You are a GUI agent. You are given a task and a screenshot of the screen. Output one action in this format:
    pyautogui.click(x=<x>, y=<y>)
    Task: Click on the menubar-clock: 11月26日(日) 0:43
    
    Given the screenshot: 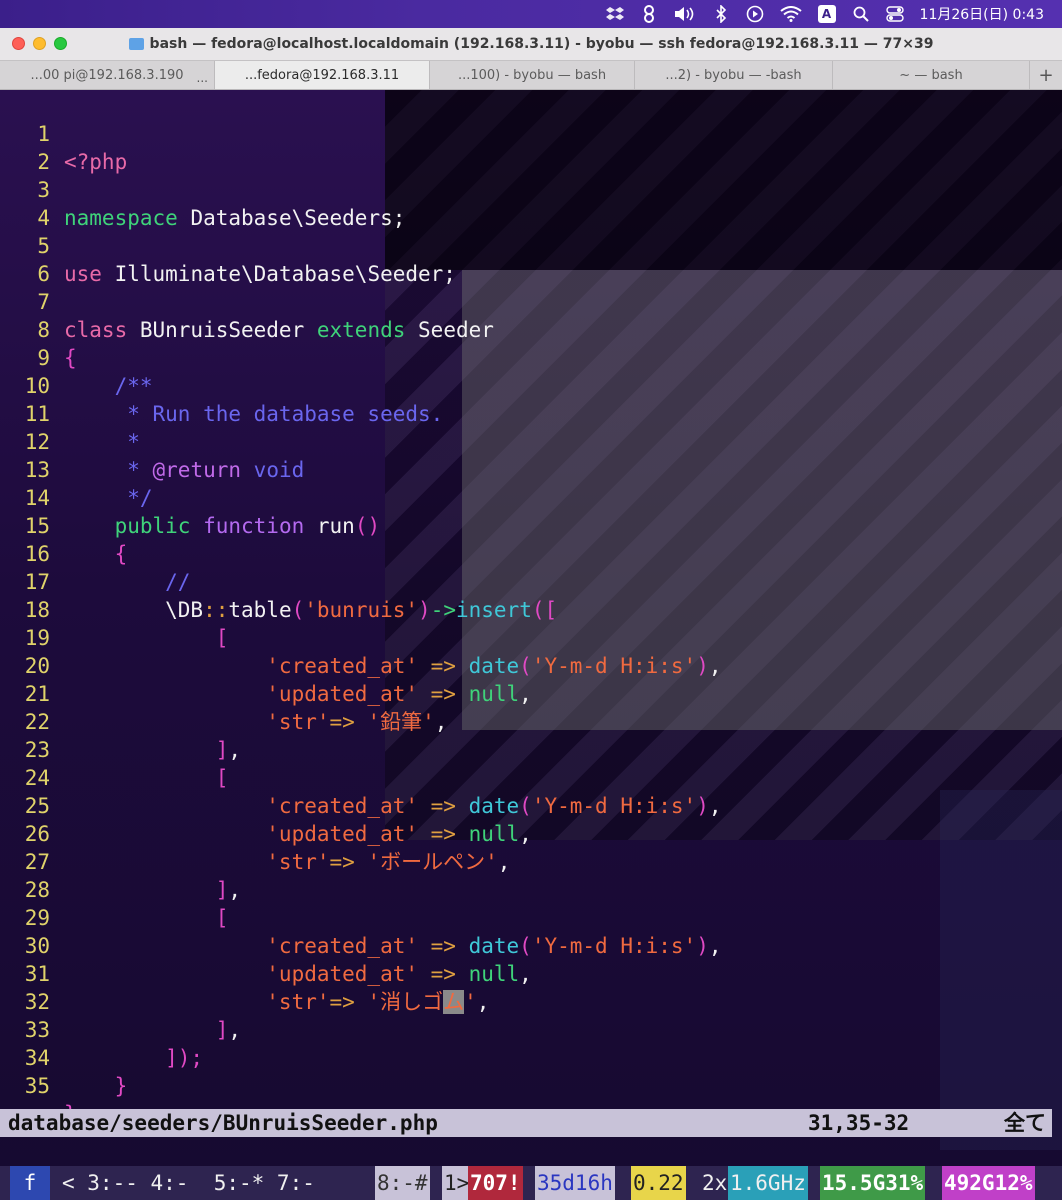 What is the action you would take?
    pyautogui.click(x=982, y=14)
    